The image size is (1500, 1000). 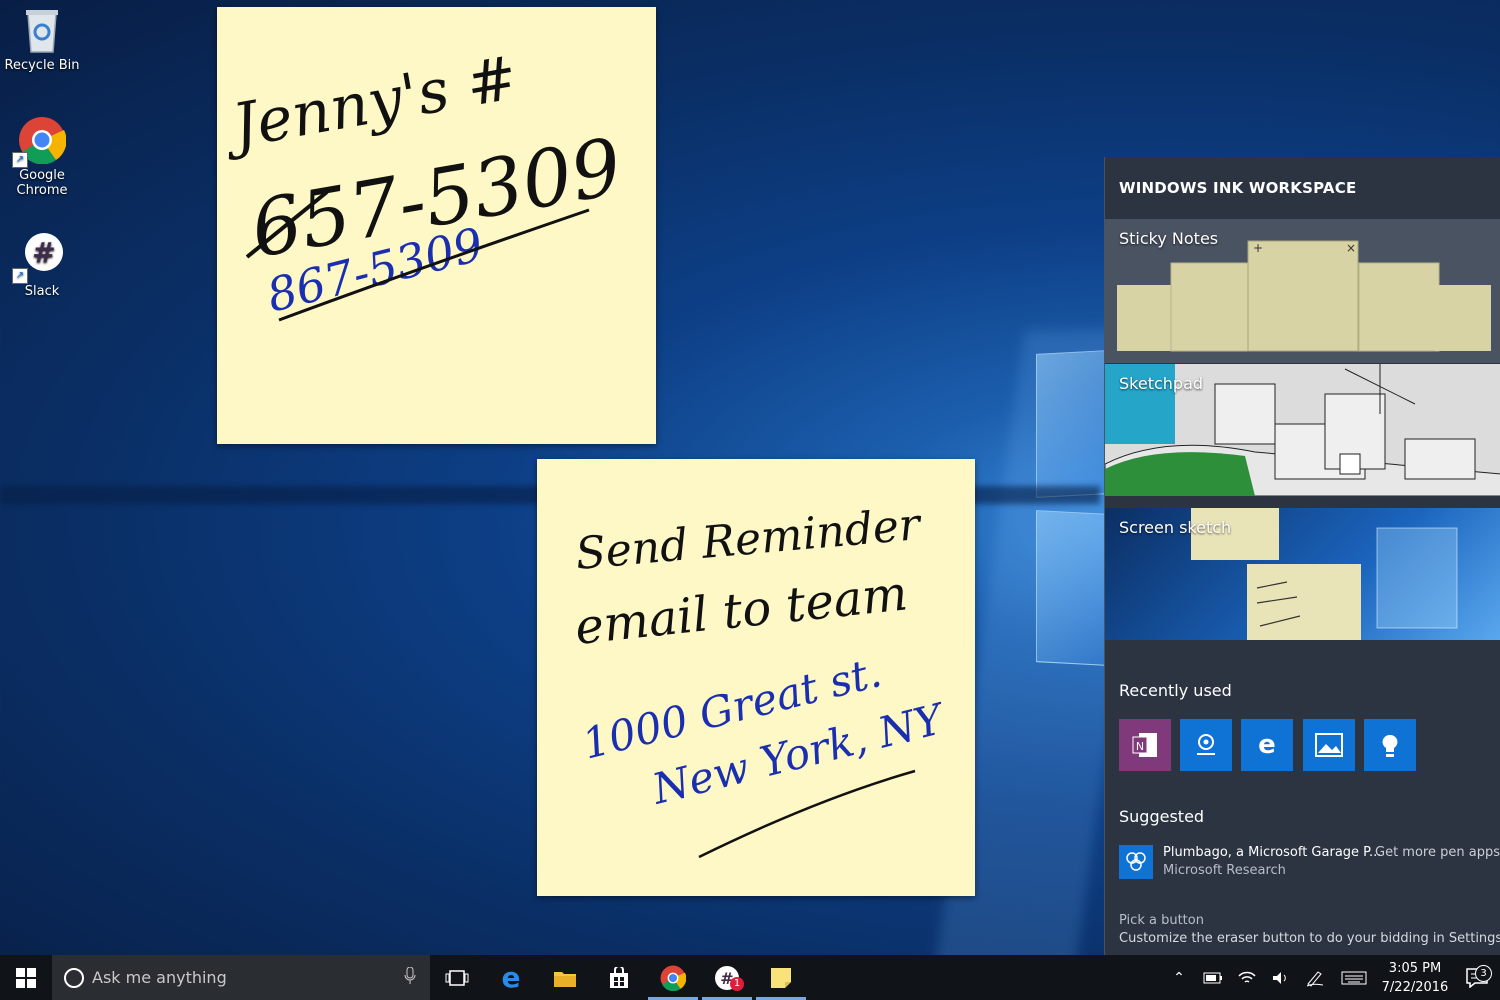 What do you see at coordinates (1206, 745) in the screenshot?
I see `maps-icon` at bounding box center [1206, 745].